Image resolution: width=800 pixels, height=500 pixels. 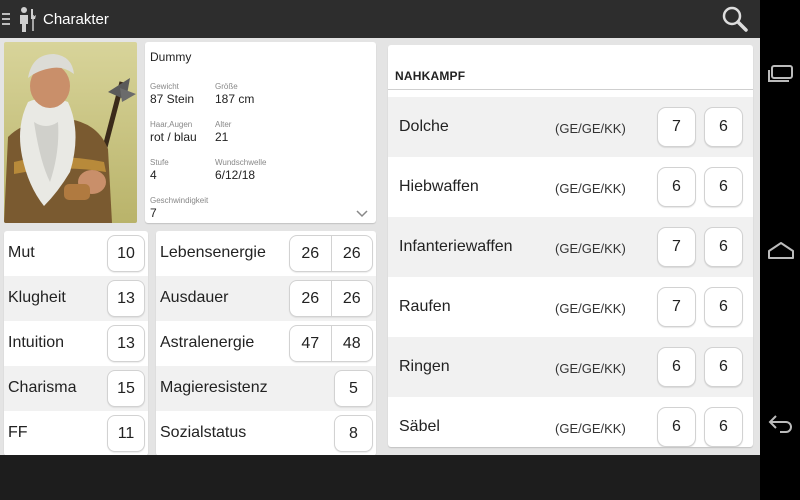 I want to click on search-icon, so click(x=735, y=19).